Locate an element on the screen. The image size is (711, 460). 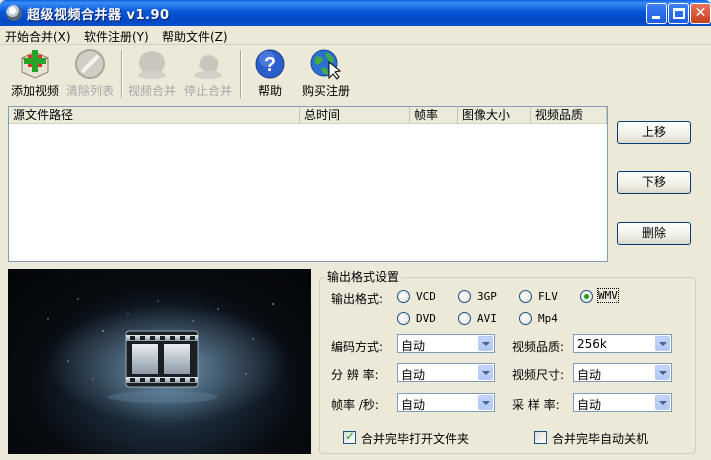
encode-value: 自动 is located at coordinates (413, 346).